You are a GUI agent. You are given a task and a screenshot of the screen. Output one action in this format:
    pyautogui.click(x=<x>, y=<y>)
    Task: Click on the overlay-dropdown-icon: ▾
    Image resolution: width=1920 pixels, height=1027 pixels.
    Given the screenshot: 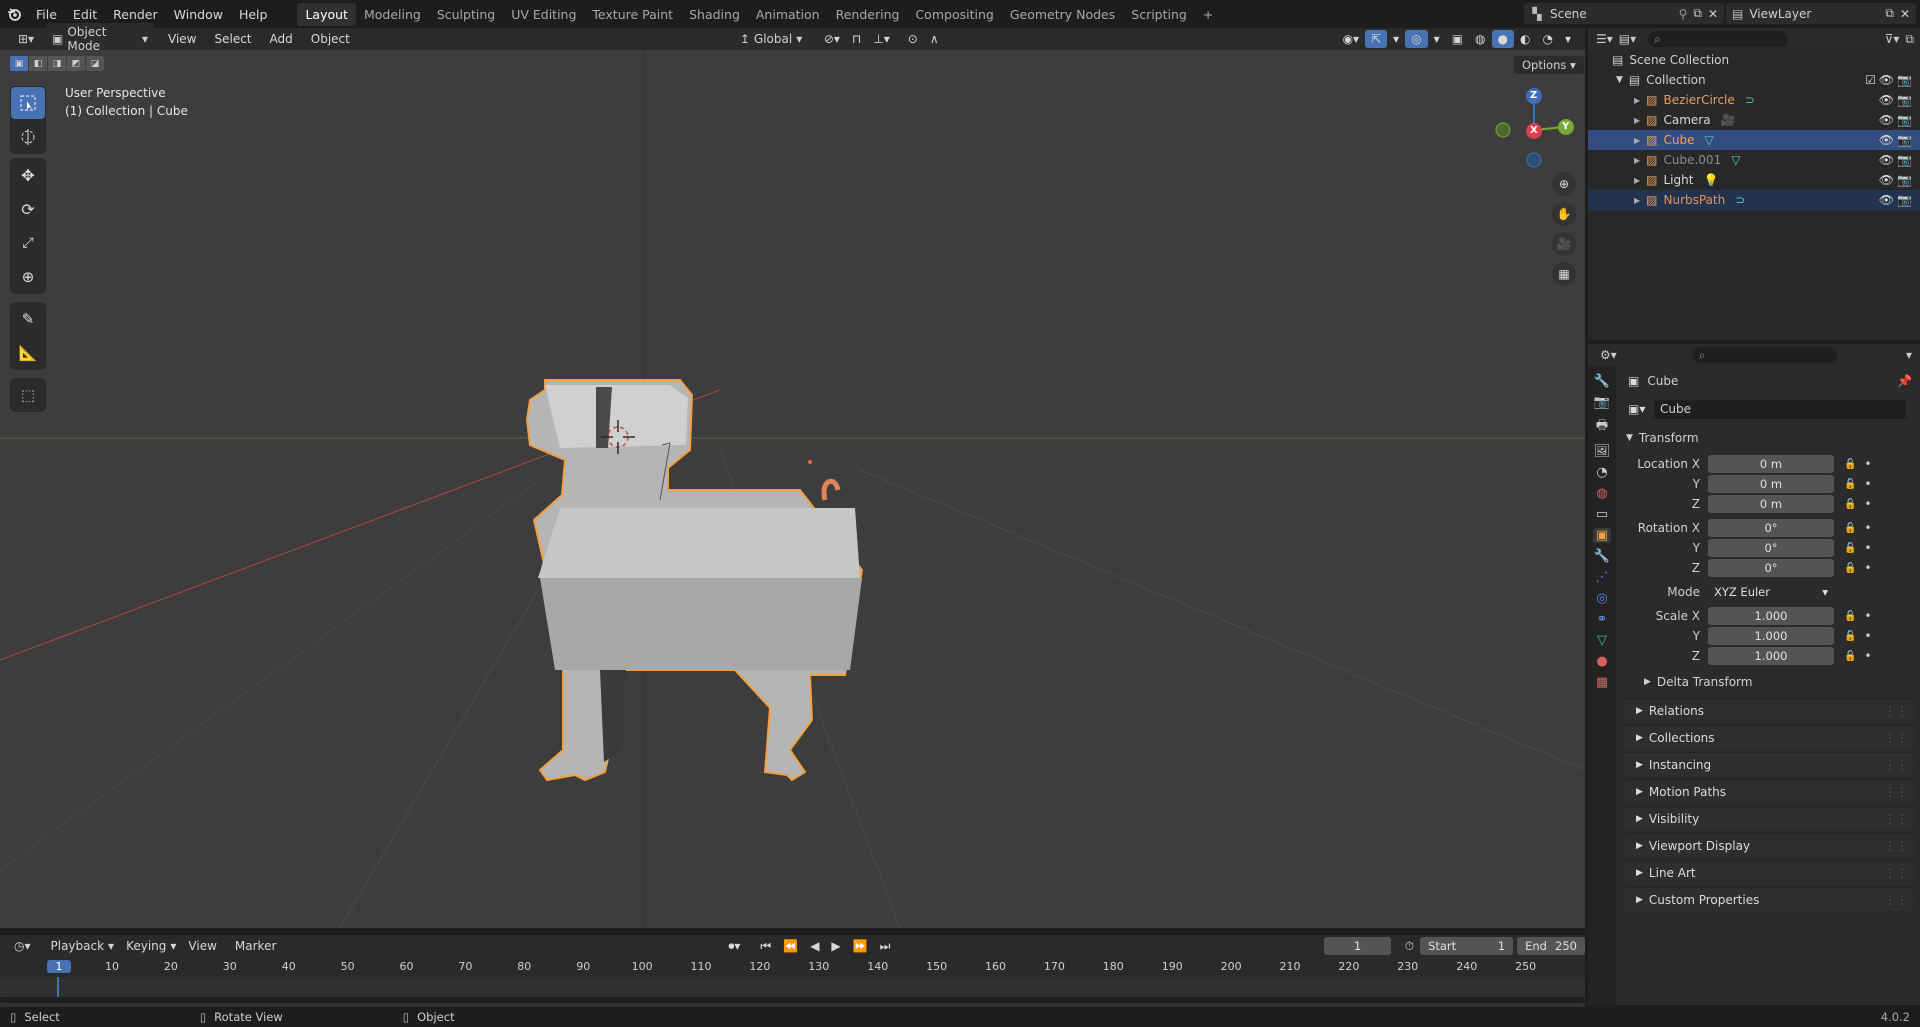 What is the action you would take?
    pyautogui.click(x=1437, y=39)
    